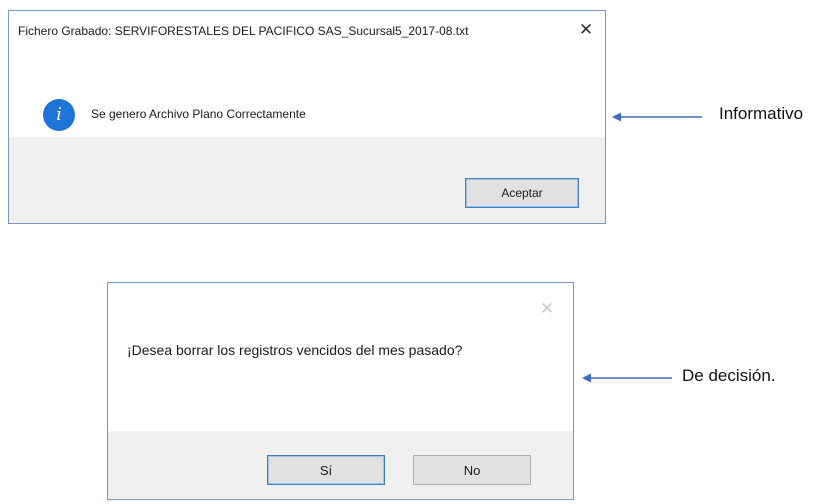  I want to click on annotation-decision: De decisión., so click(729, 375).